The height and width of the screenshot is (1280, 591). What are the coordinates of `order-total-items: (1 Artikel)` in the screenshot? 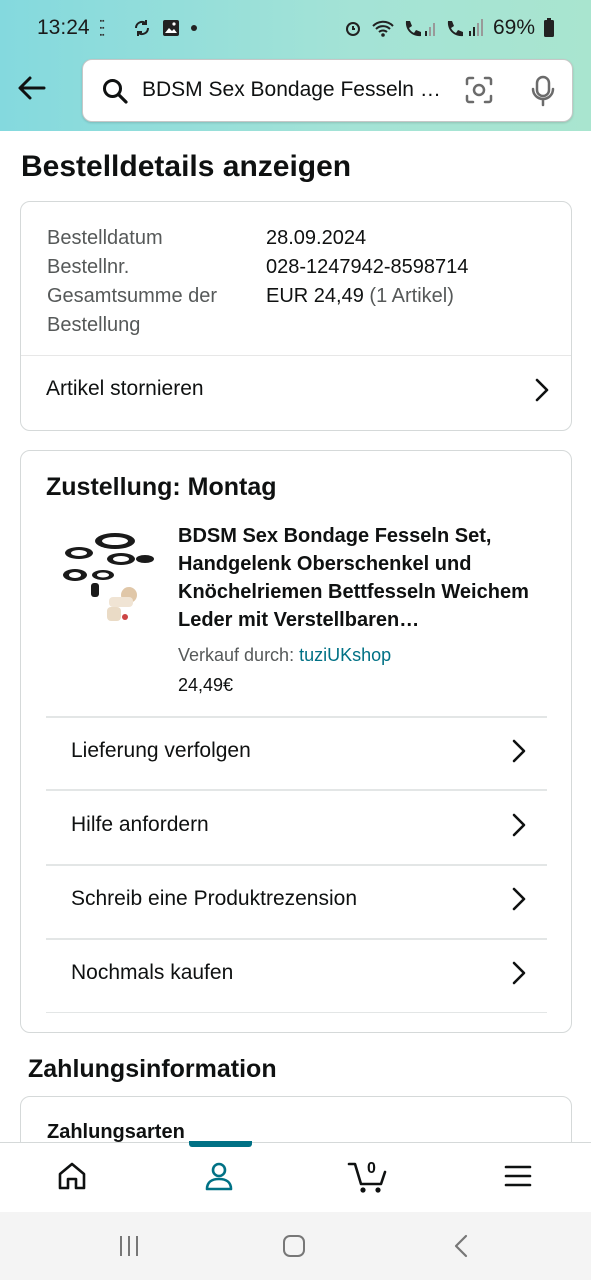 It's located at (411, 296).